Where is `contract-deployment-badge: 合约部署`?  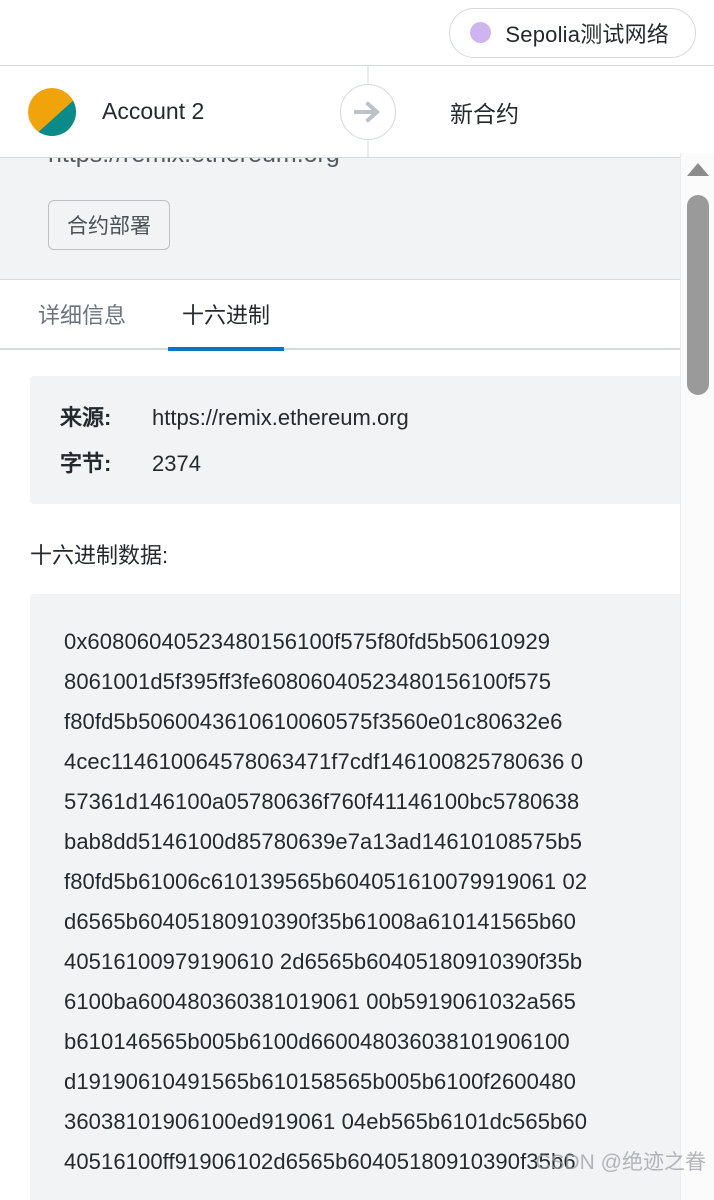 contract-deployment-badge: 合约部署 is located at coordinates (109, 225).